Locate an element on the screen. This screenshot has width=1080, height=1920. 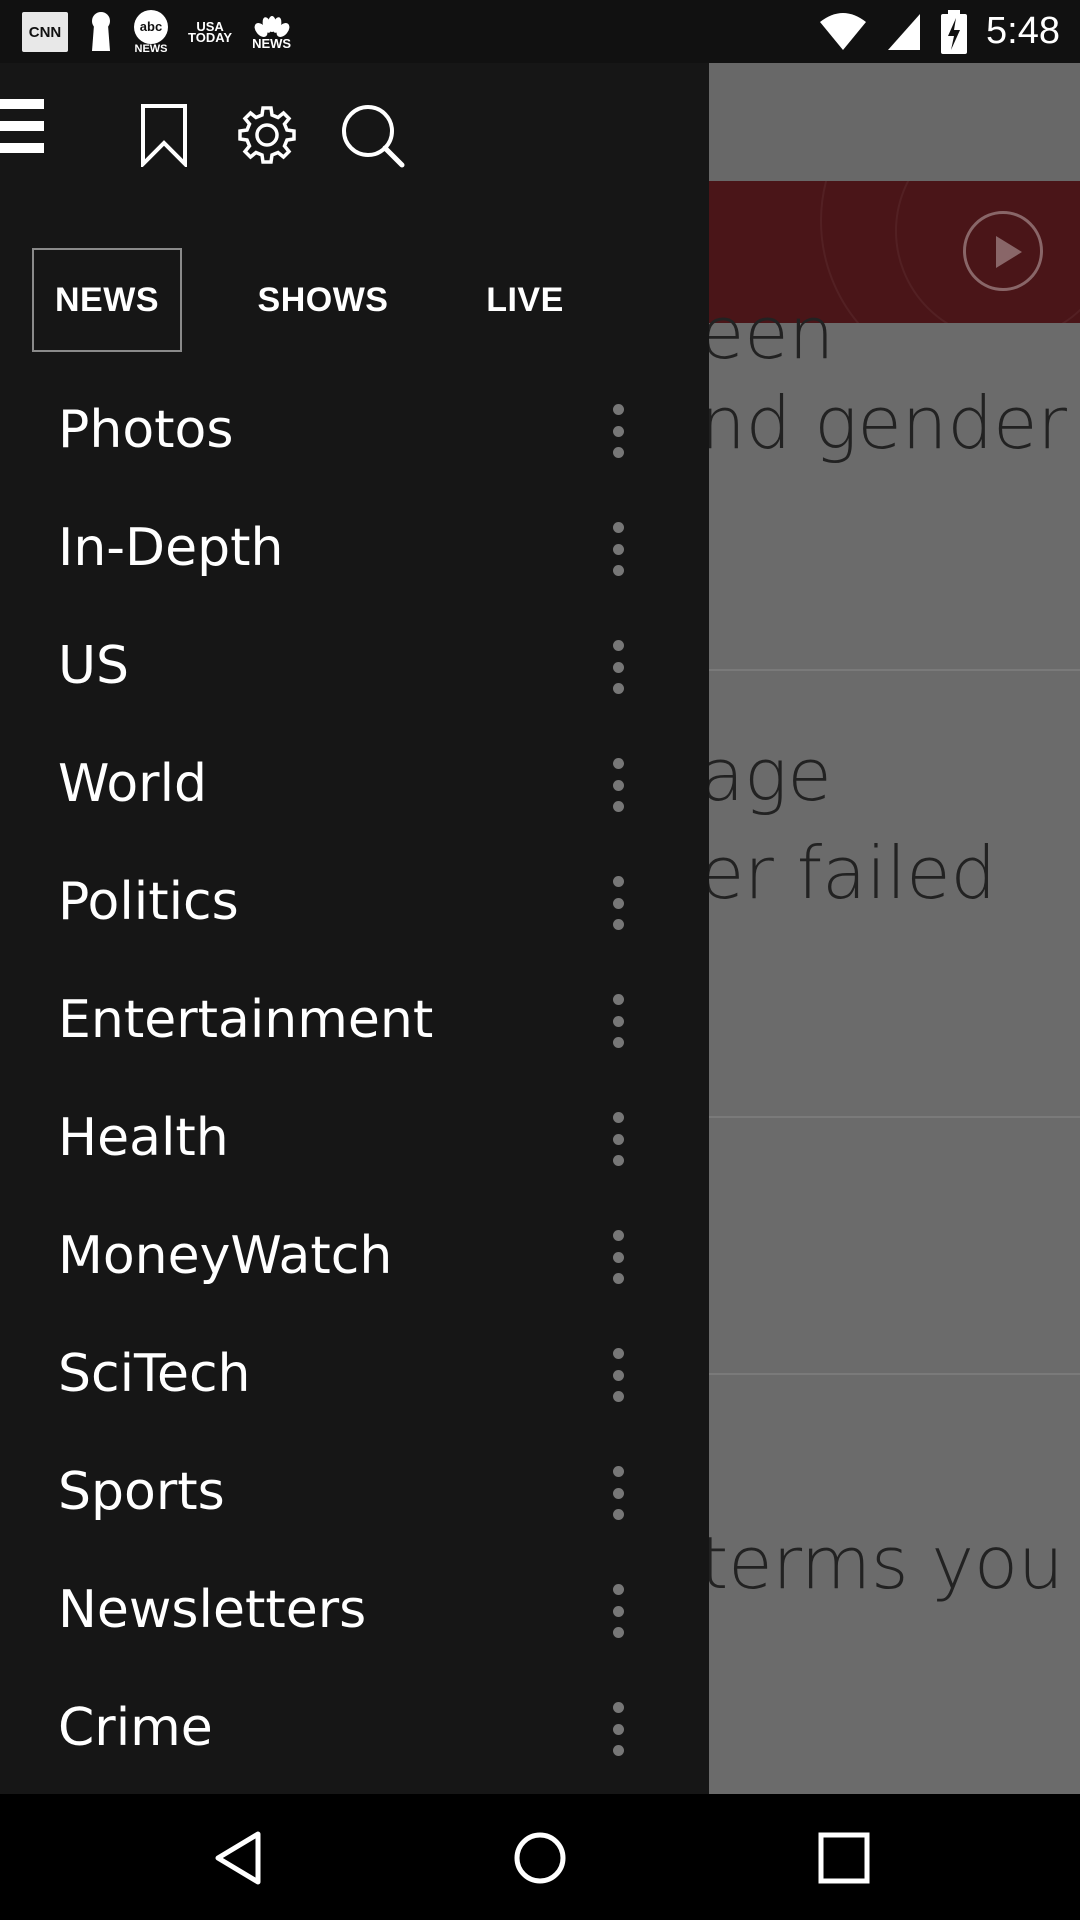
menu-item-label: Newsletters is located at coordinates (212, 1610).